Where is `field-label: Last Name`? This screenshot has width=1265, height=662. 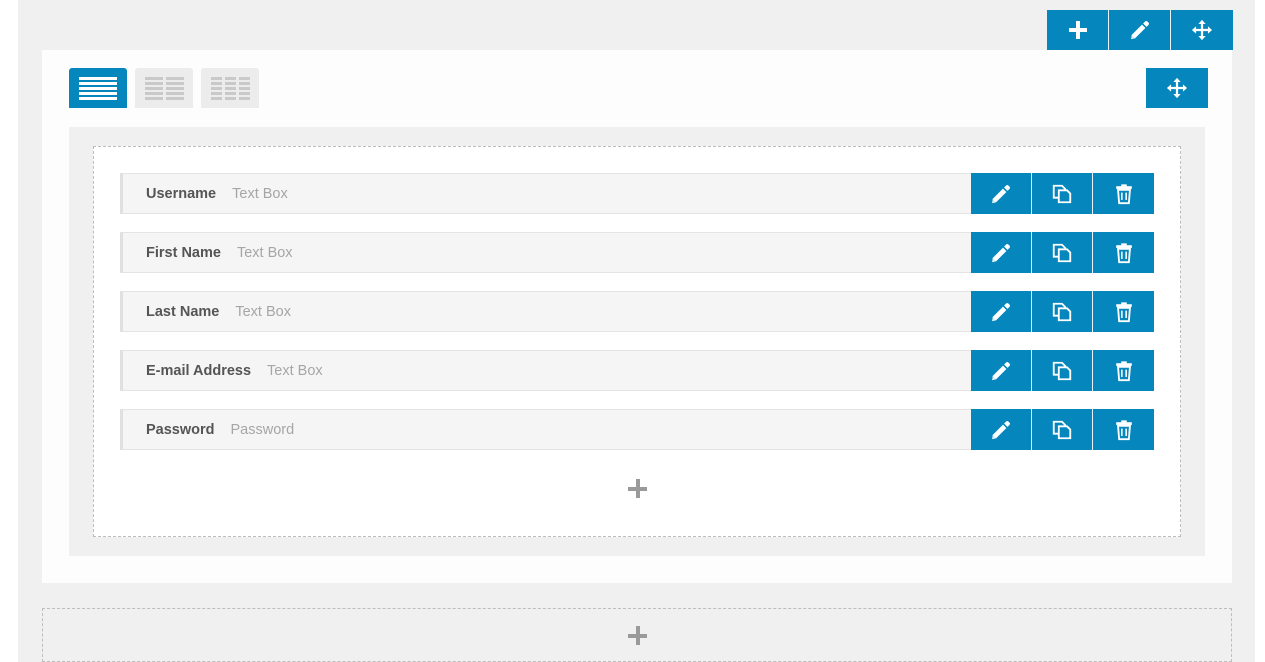
field-label: Last Name is located at coordinates (183, 311).